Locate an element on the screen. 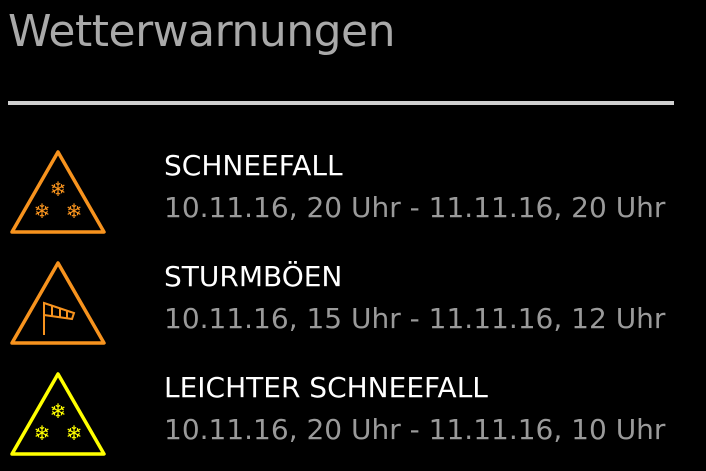 The width and height of the screenshot is (706, 471). warning-period-label: 10.11.16, 20 Uhr - 11.11.16, 10 Uhr is located at coordinates (415, 429).